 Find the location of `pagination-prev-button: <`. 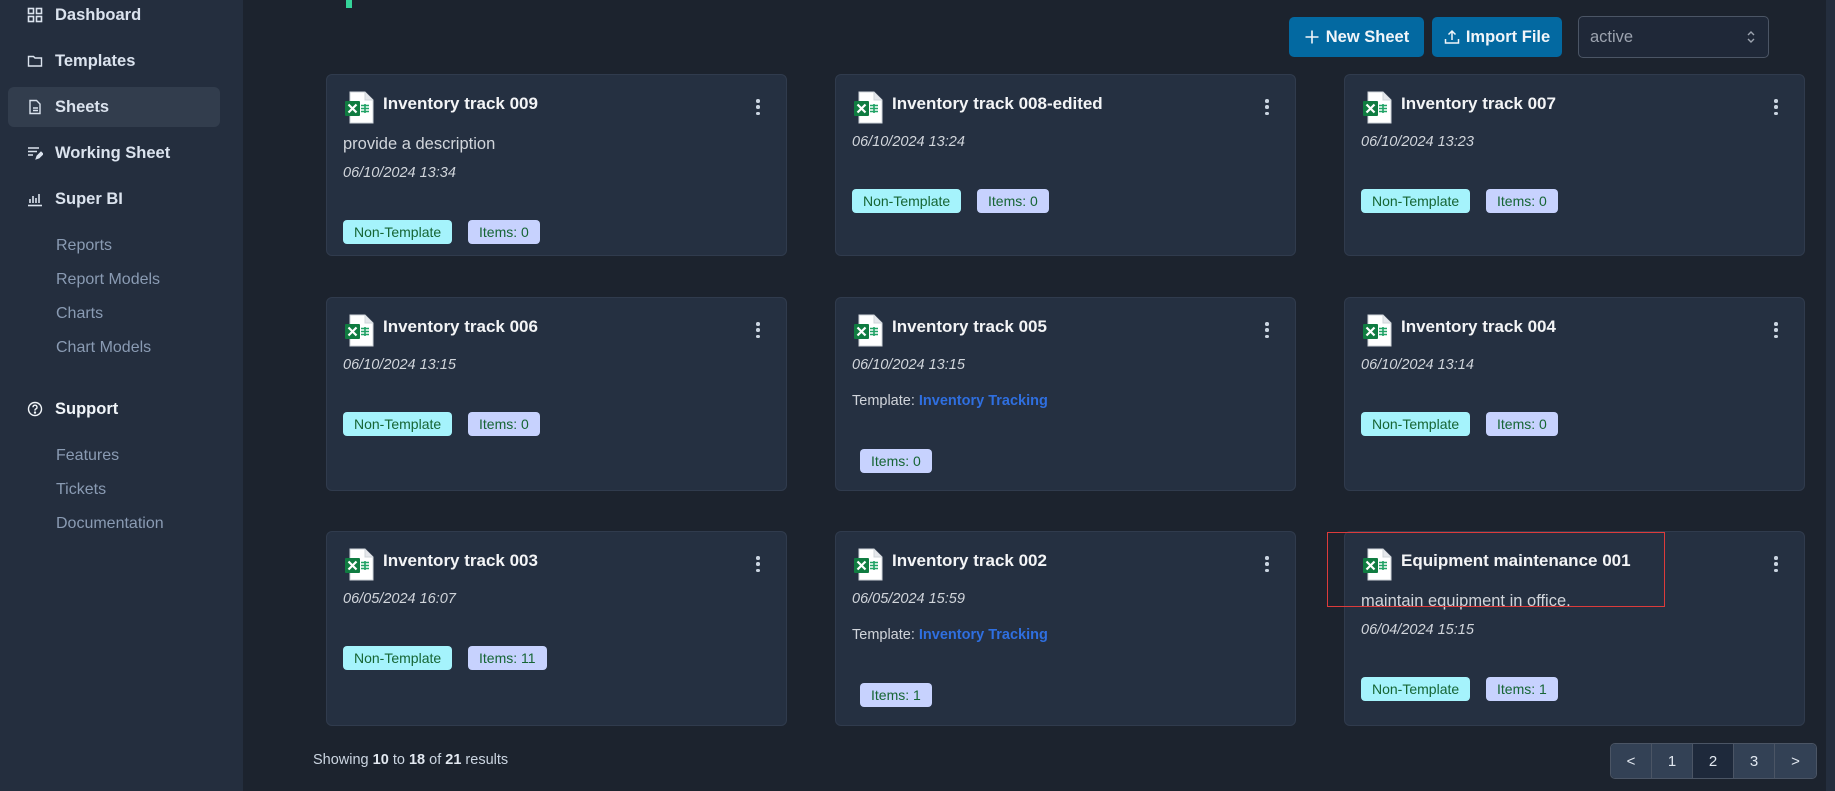

pagination-prev-button: < is located at coordinates (1631, 761).